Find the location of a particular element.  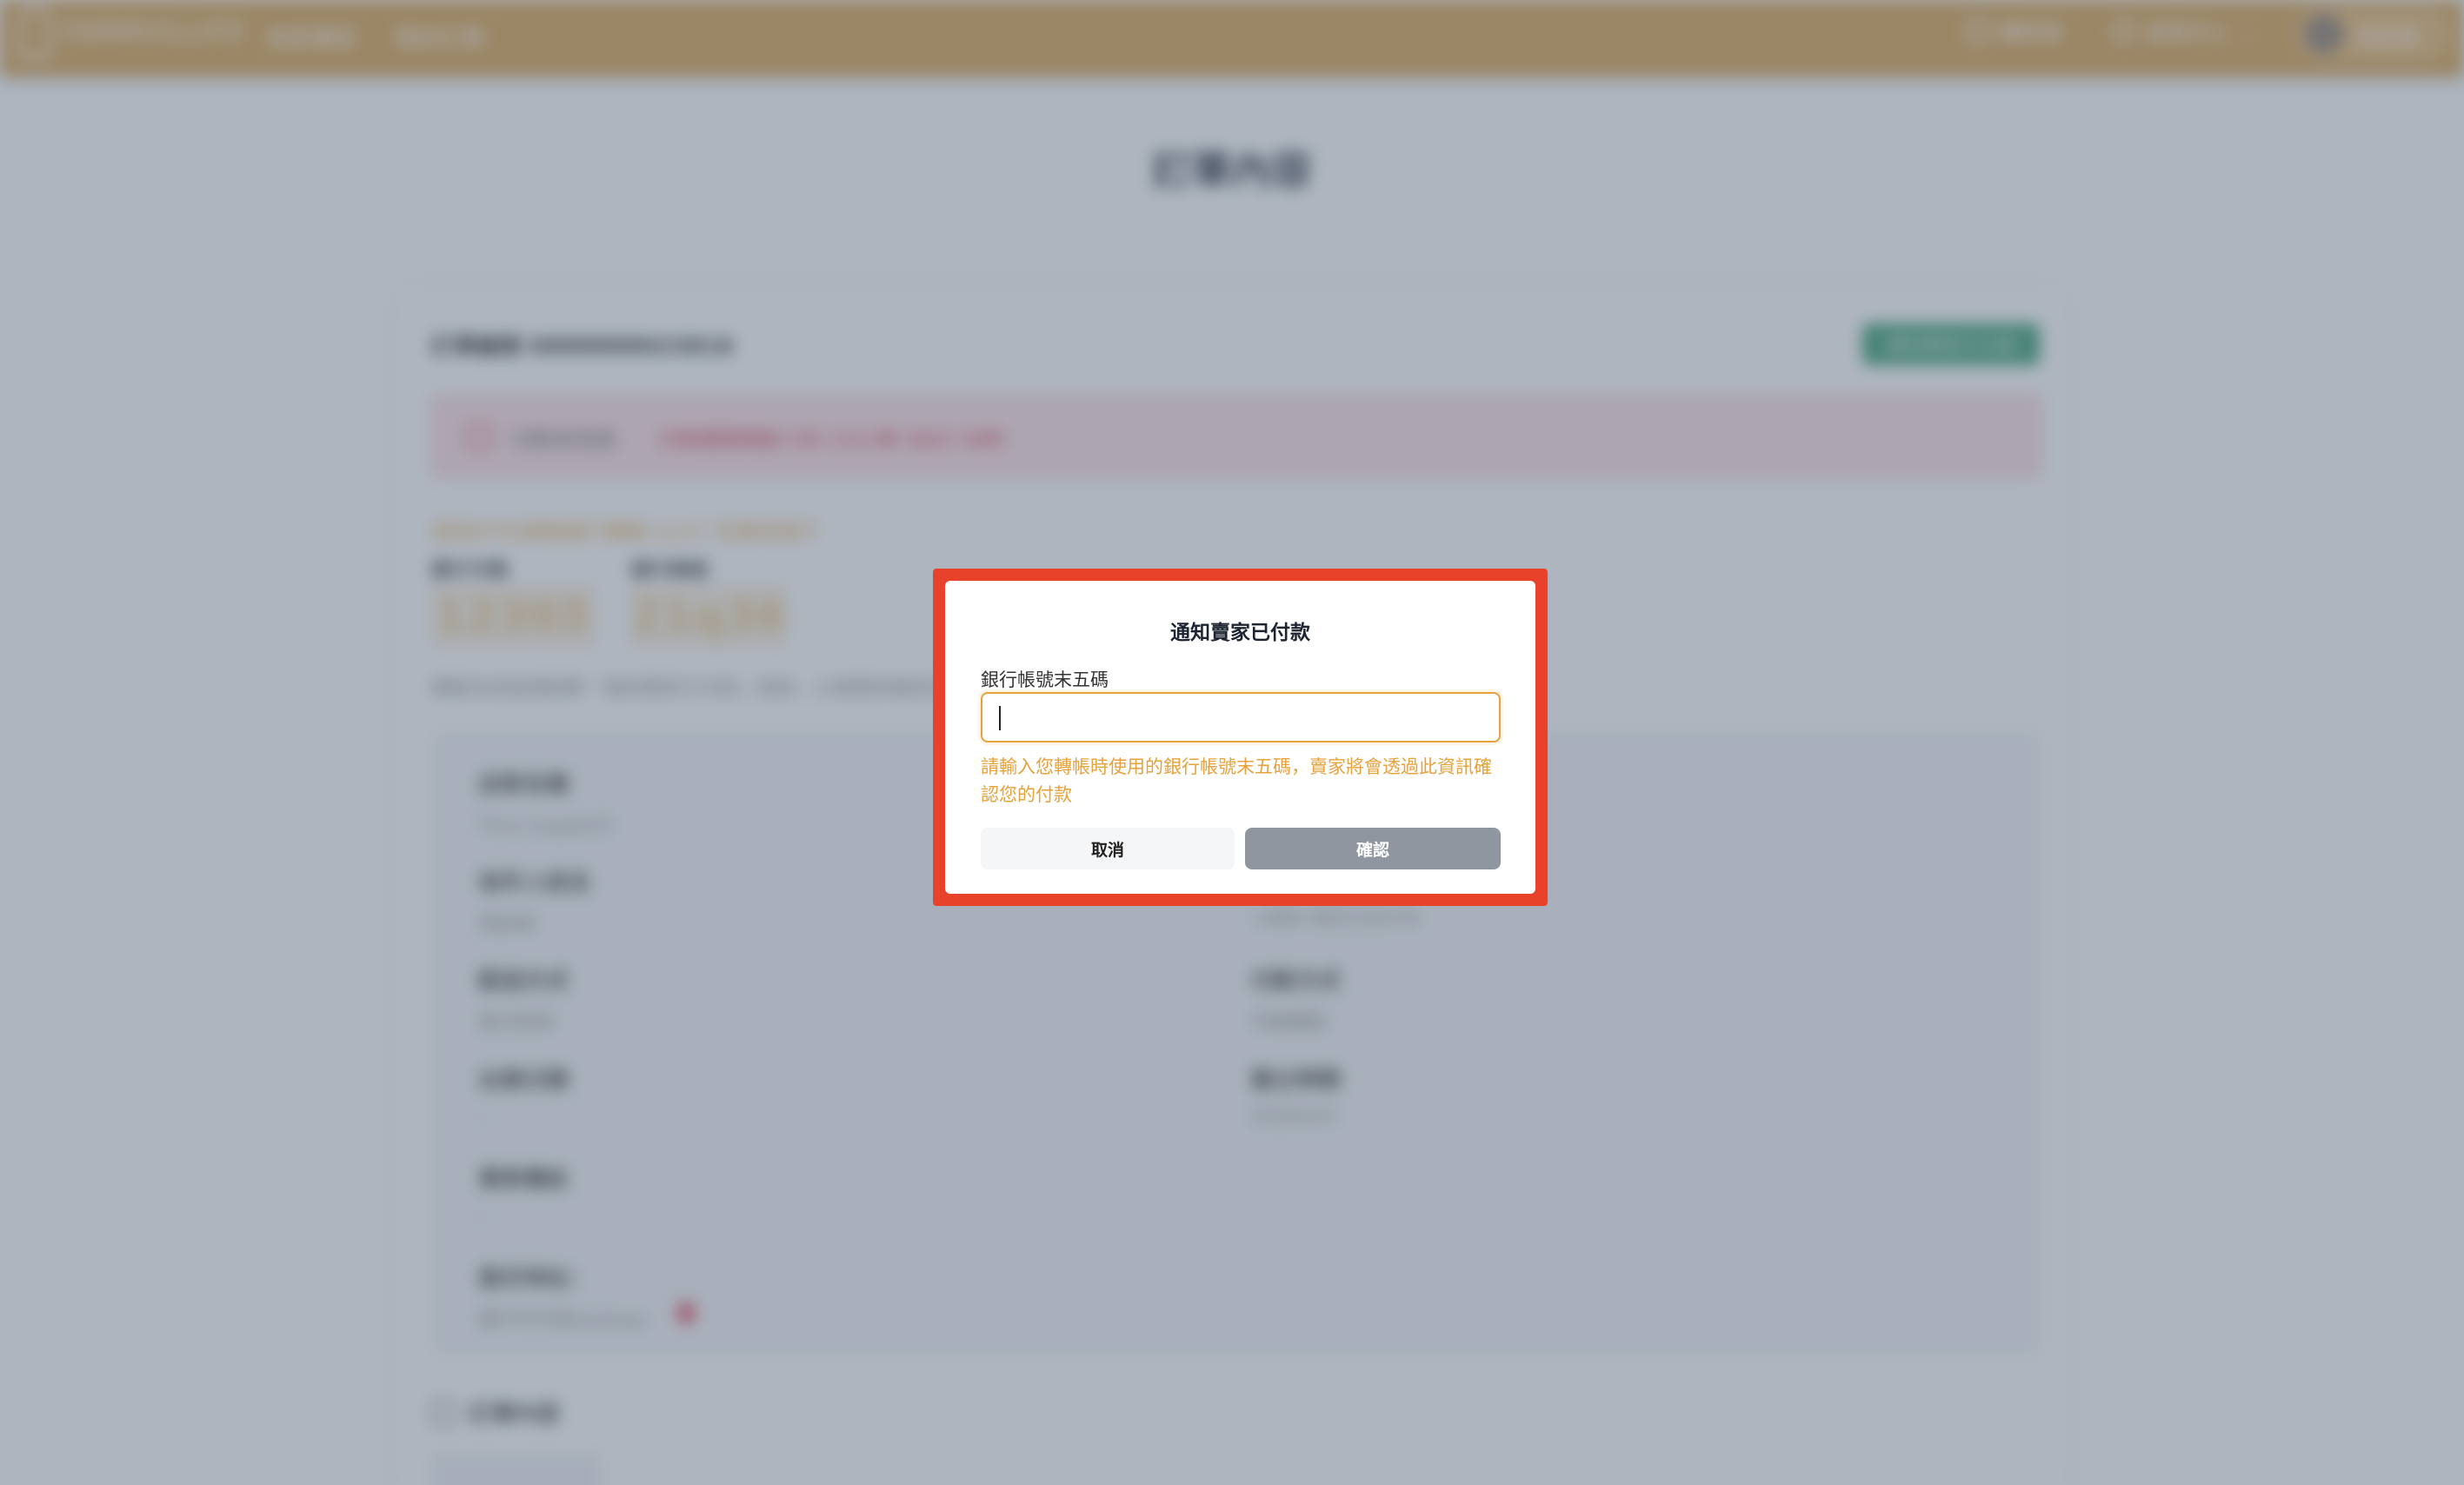

bank-last5-label: 銀行帳號末五碼 is located at coordinates (1045, 679).